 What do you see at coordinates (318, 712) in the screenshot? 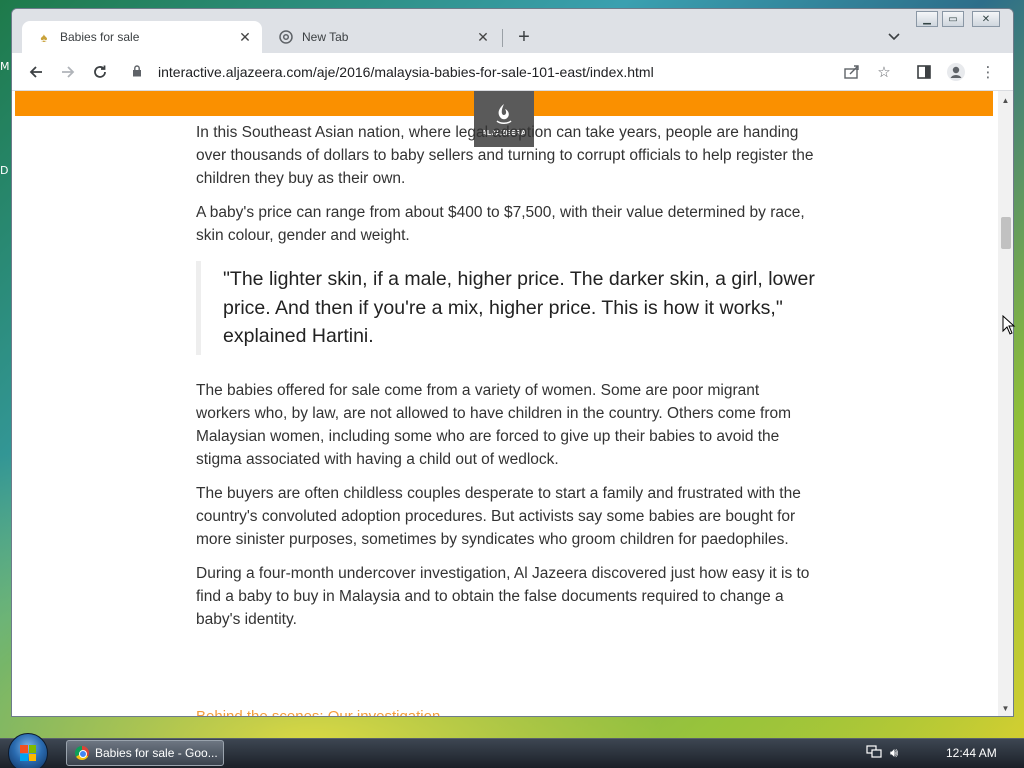
I see `section-link: Behind the scenes: Our investigation` at bounding box center [318, 712].